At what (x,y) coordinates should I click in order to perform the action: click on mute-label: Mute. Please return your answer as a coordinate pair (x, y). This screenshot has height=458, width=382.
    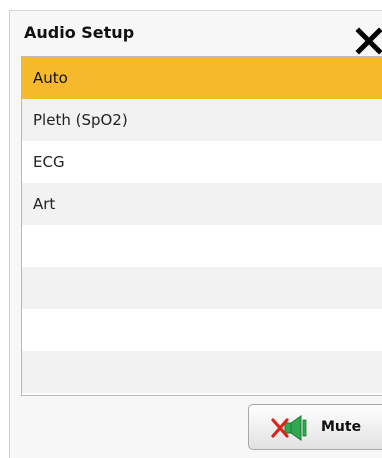
    Looking at the image, I should click on (341, 427).